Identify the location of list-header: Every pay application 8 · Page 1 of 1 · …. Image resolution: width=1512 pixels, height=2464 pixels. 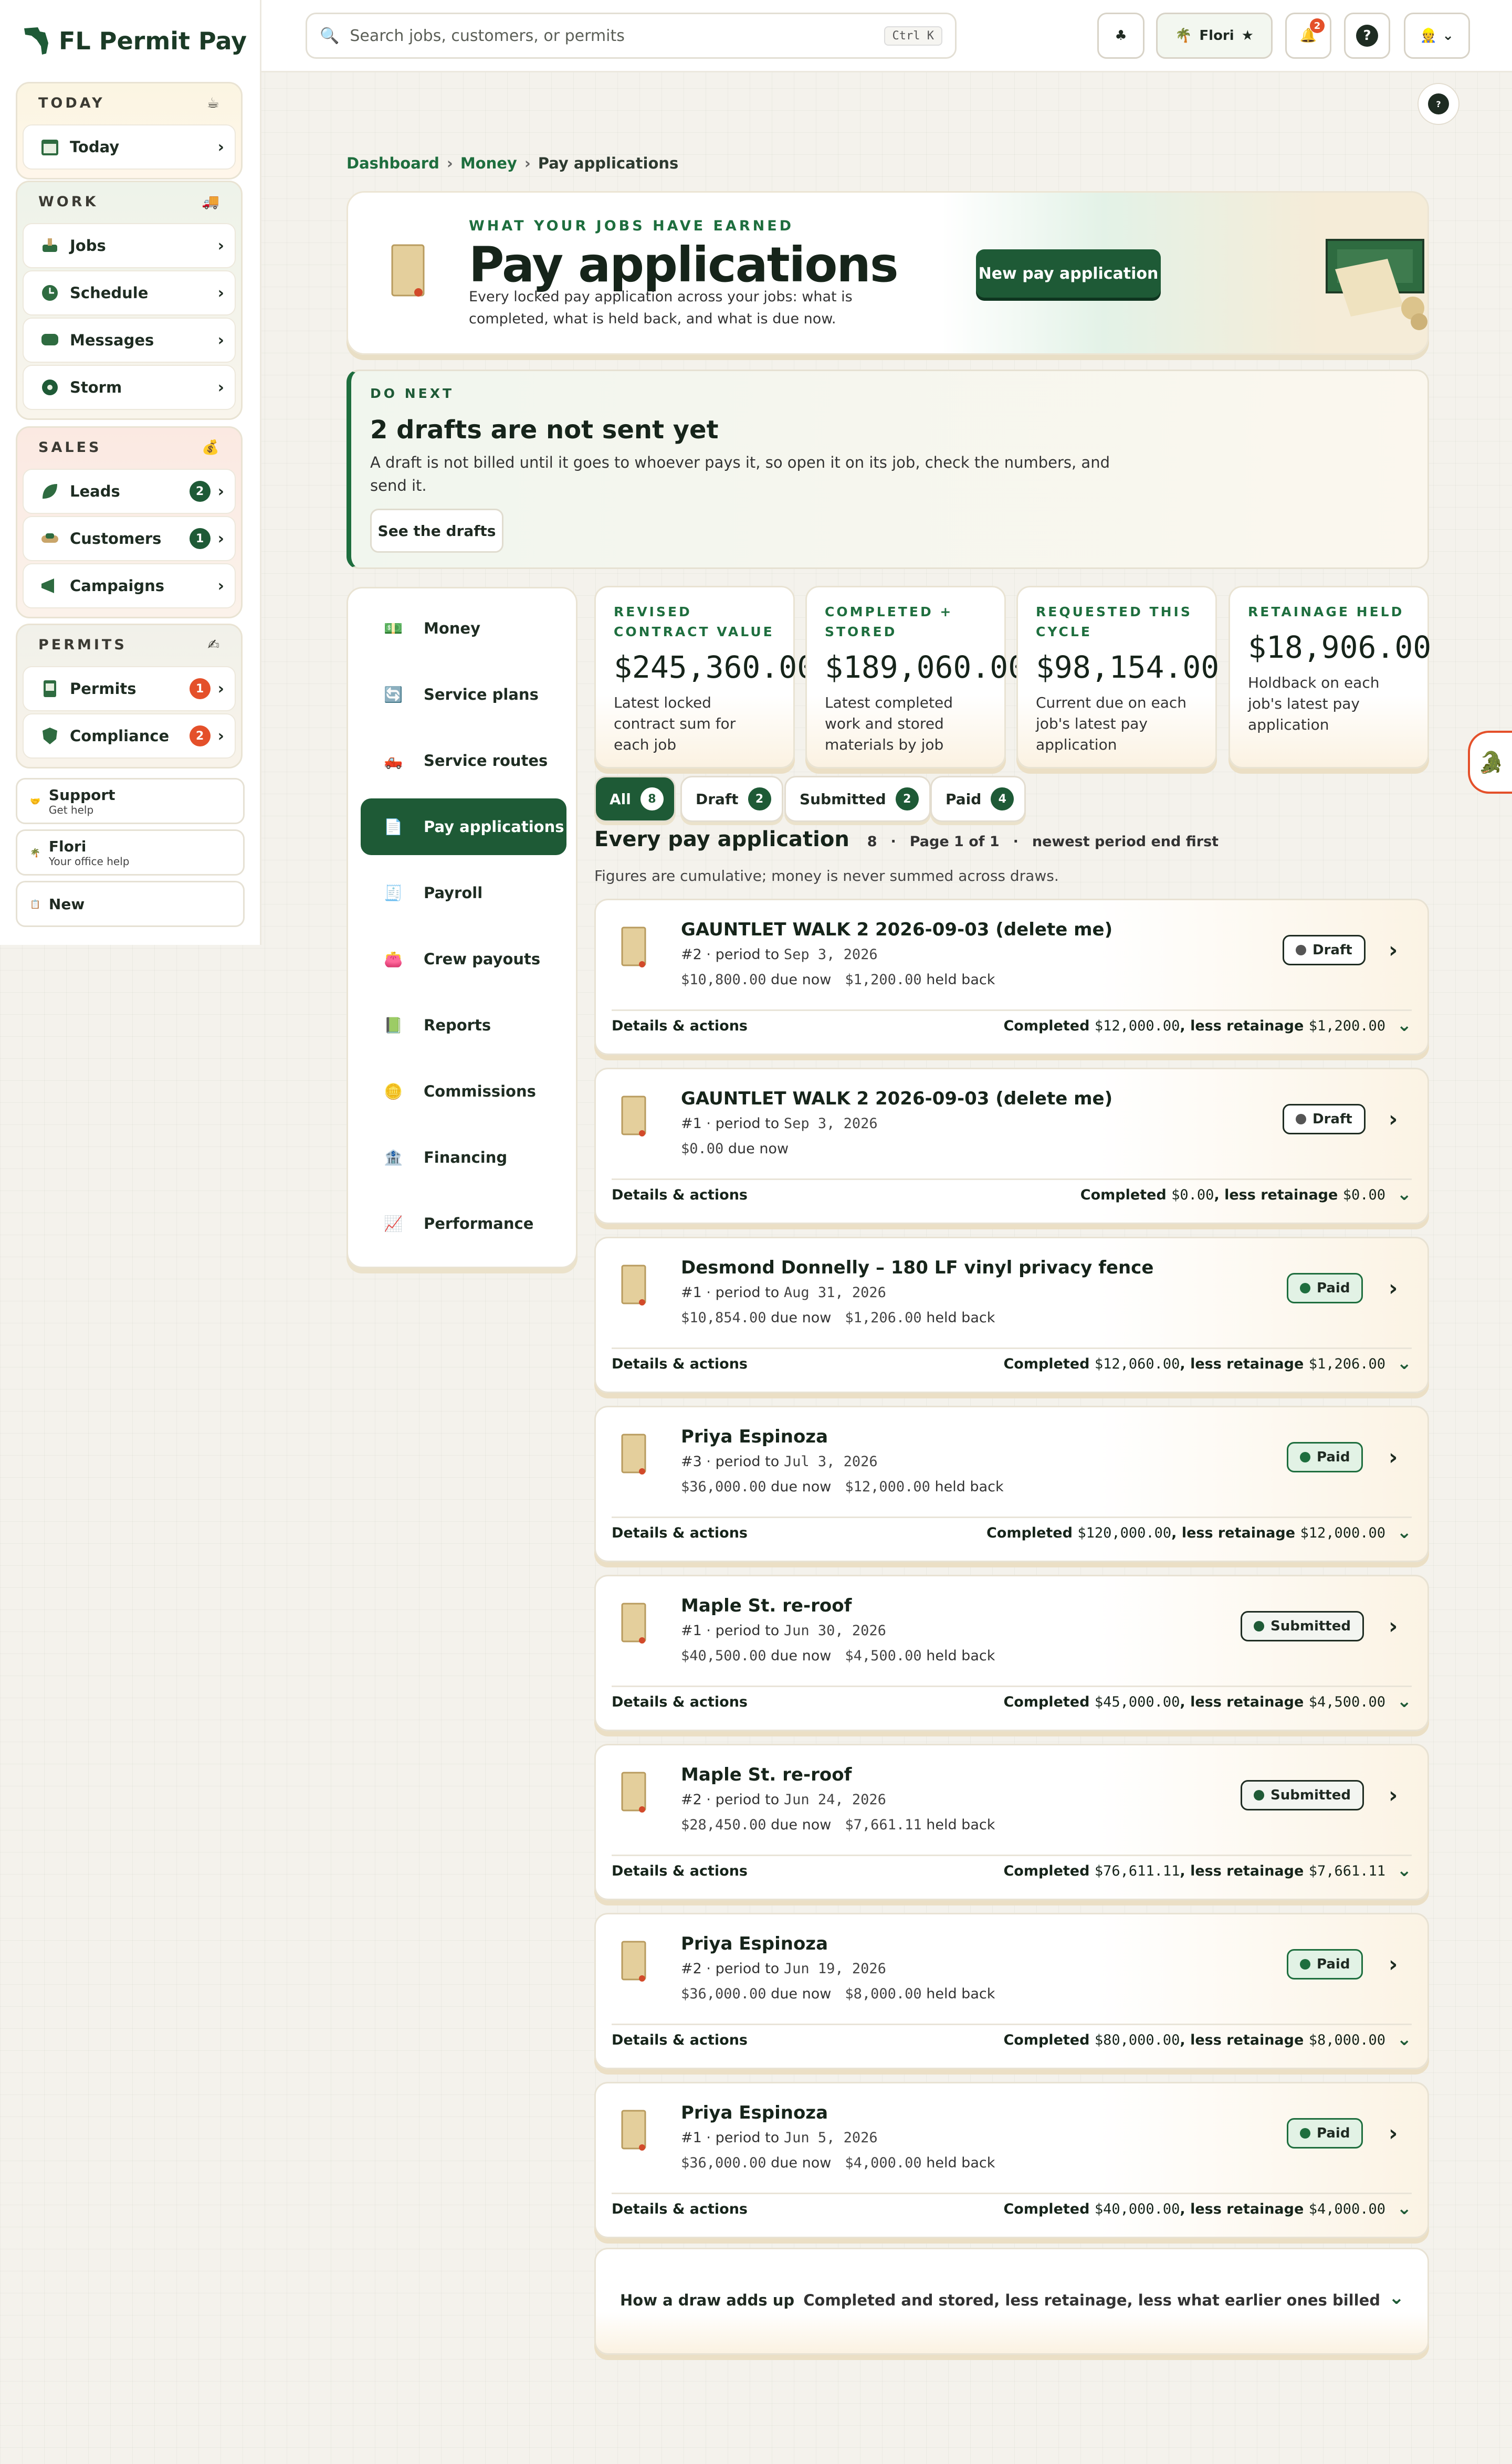
(906, 839).